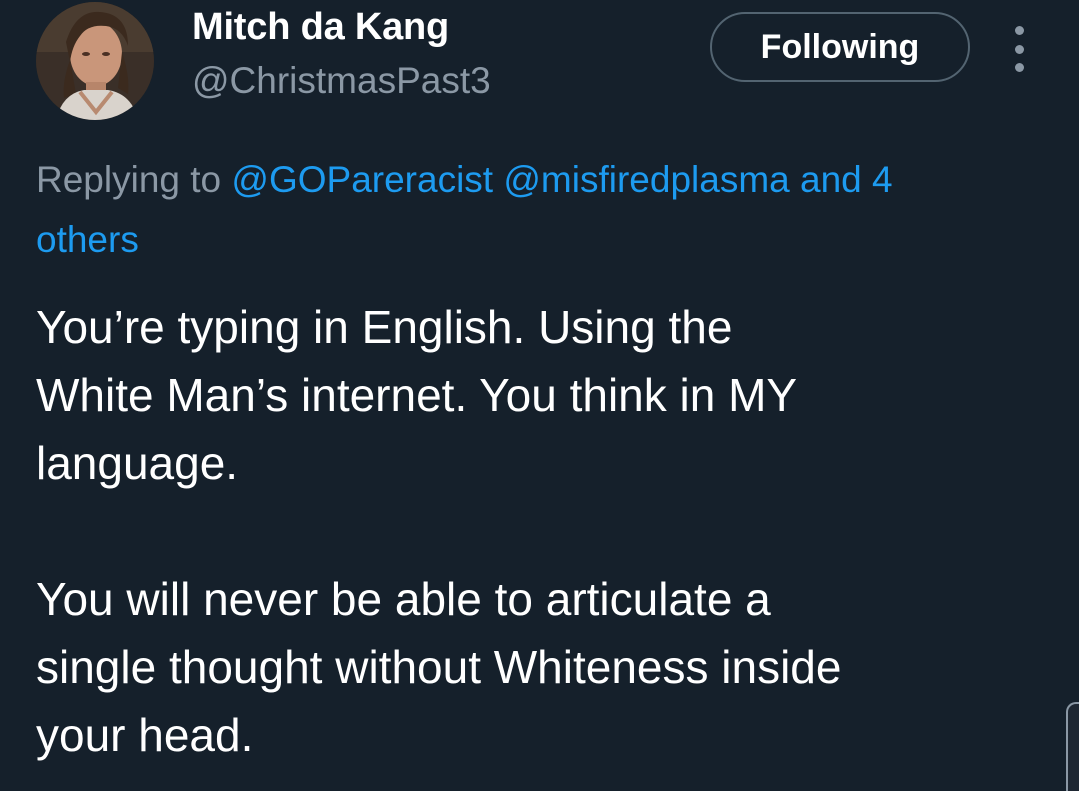 The image size is (1079, 791). I want to click on avatar, so click(95, 61).